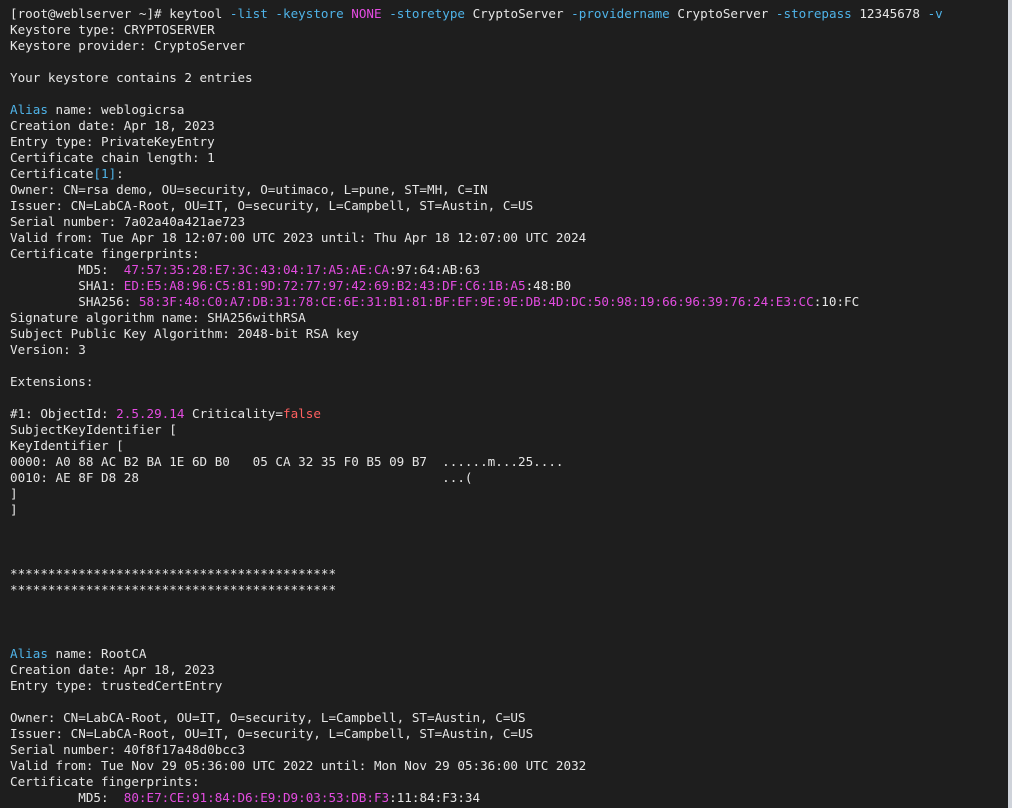 Image resolution: width=1012 pixels, height=808 pixels. What do you see at coordinates (150, 413) in the screenshot?
I see `terminal-text-segment: 2.5.29.14` at bounding box center [150, 413].